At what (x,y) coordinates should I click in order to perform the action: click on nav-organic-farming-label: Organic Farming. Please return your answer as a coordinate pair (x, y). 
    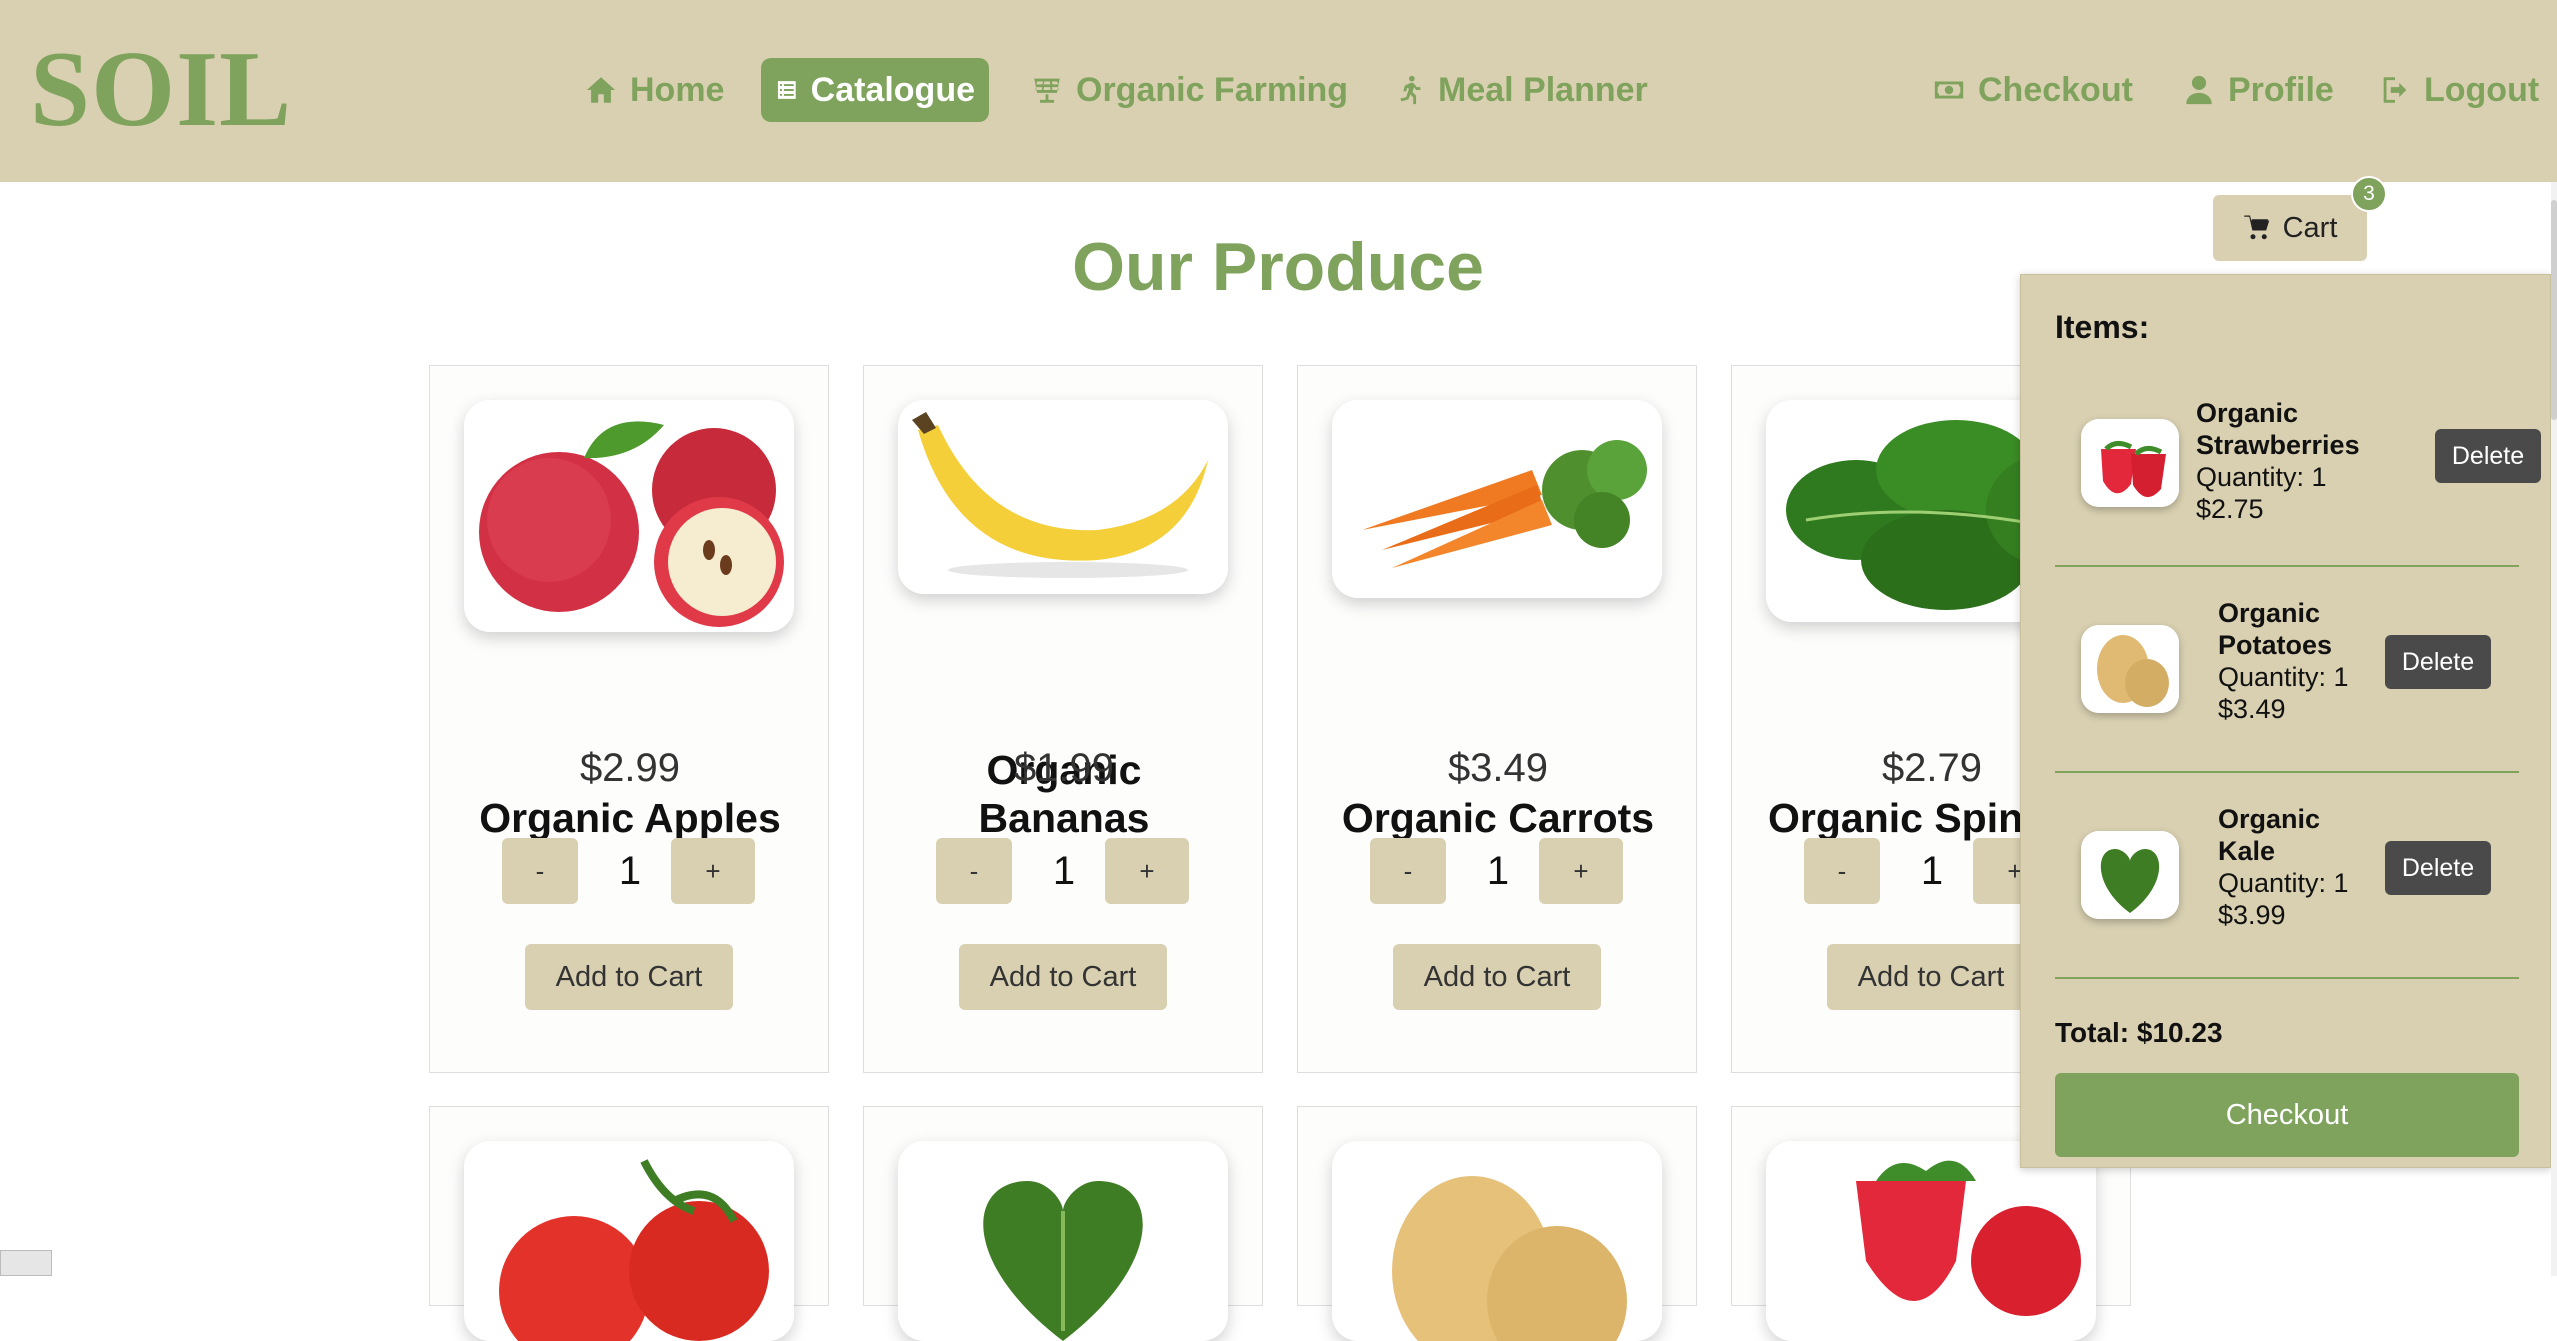
    Looking at the image, I should click on (1212, 89).